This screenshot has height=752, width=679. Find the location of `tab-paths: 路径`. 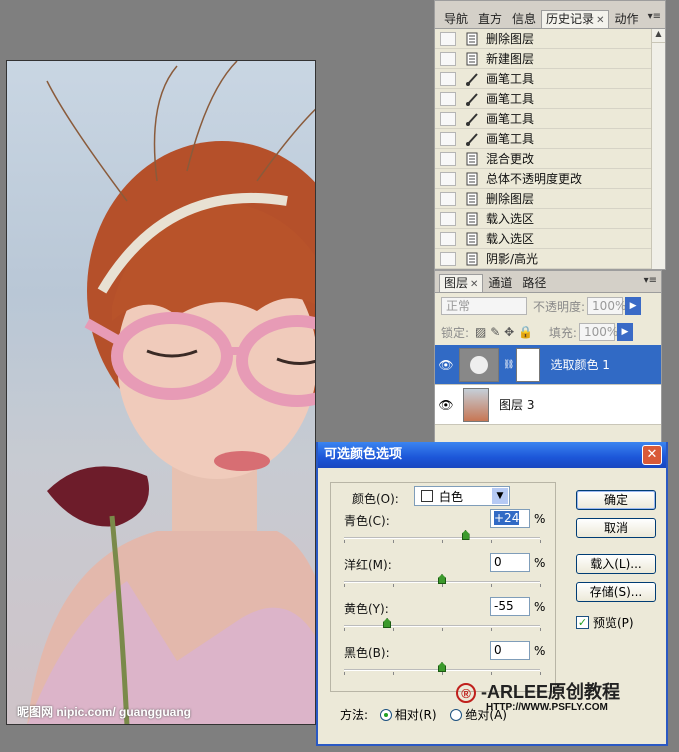

tab-paths: 路径 is located at coordinates (534, 283).